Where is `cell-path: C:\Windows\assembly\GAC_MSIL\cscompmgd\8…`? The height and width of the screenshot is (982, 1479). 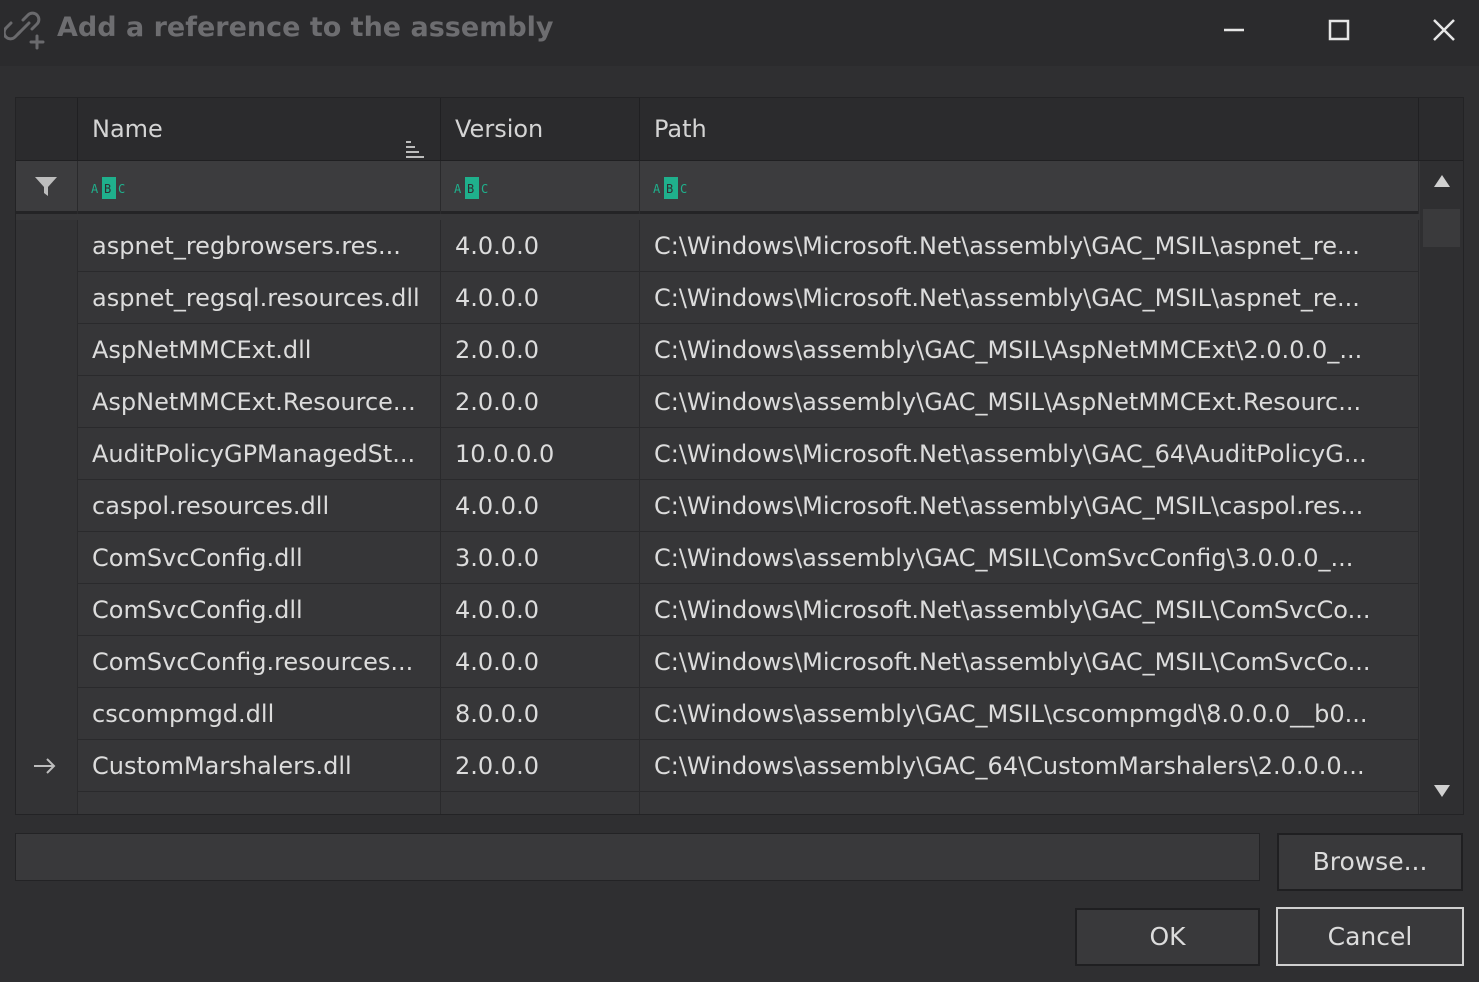
cell-path: C:\Windows\assembly\GAC_MSIL\cscompmgd\8… is located at coordinates (1029, 714).